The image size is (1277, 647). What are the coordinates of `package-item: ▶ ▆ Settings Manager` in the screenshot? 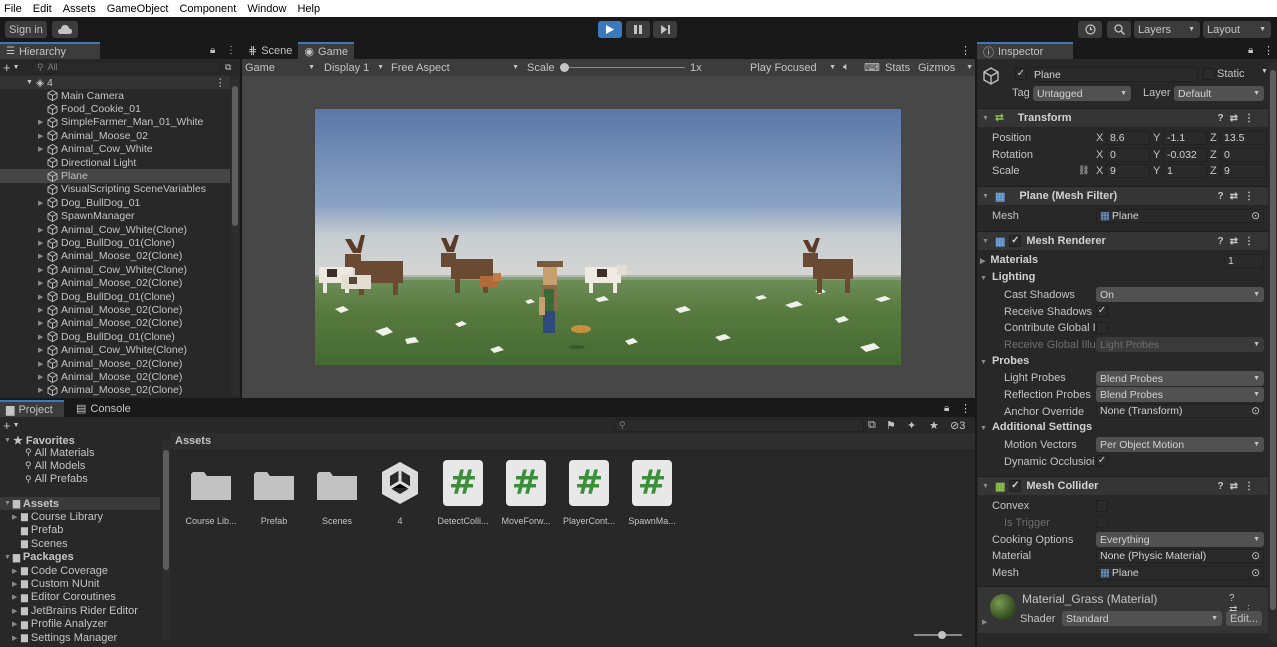 It's located at (64, 637).